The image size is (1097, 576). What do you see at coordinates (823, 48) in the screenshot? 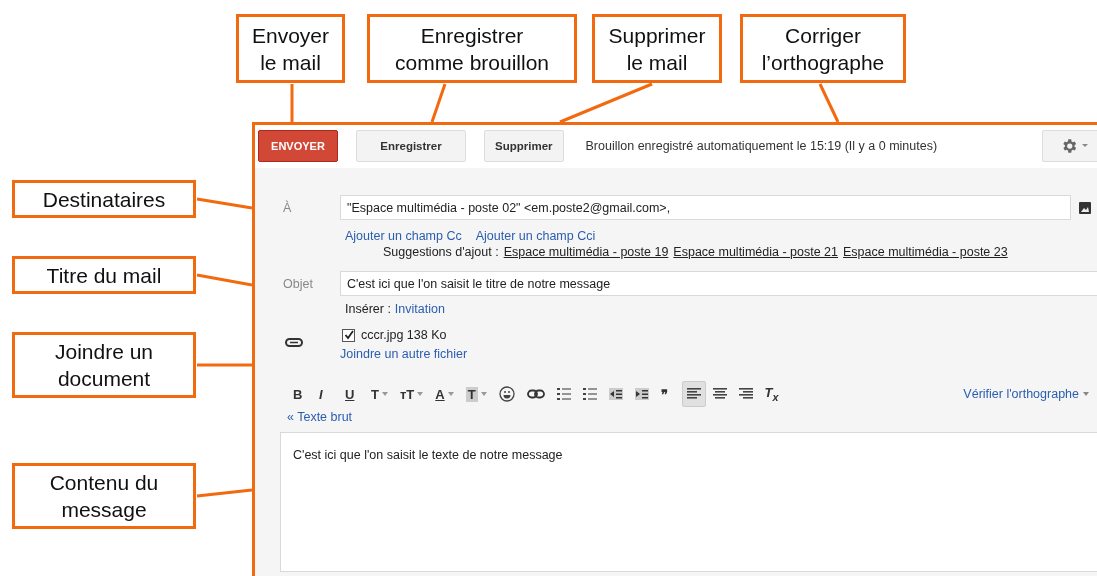
I see `callout-label: Corriger l’orthographe` at bounding box center [823, 48].